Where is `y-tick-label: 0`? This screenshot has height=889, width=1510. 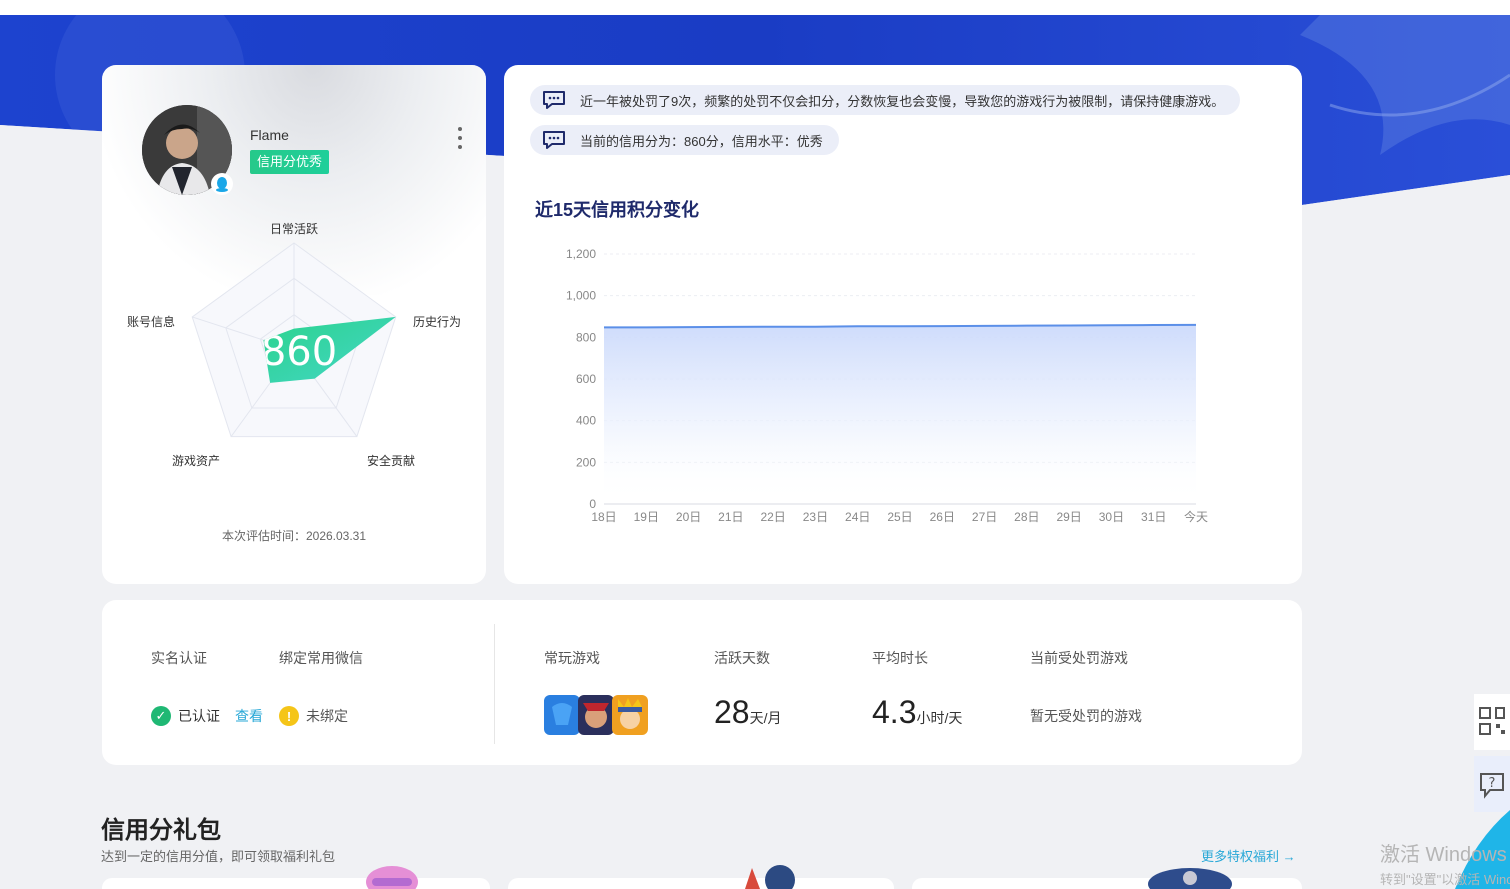
y-tick-label: 0 is located at coordinates (592, 504).